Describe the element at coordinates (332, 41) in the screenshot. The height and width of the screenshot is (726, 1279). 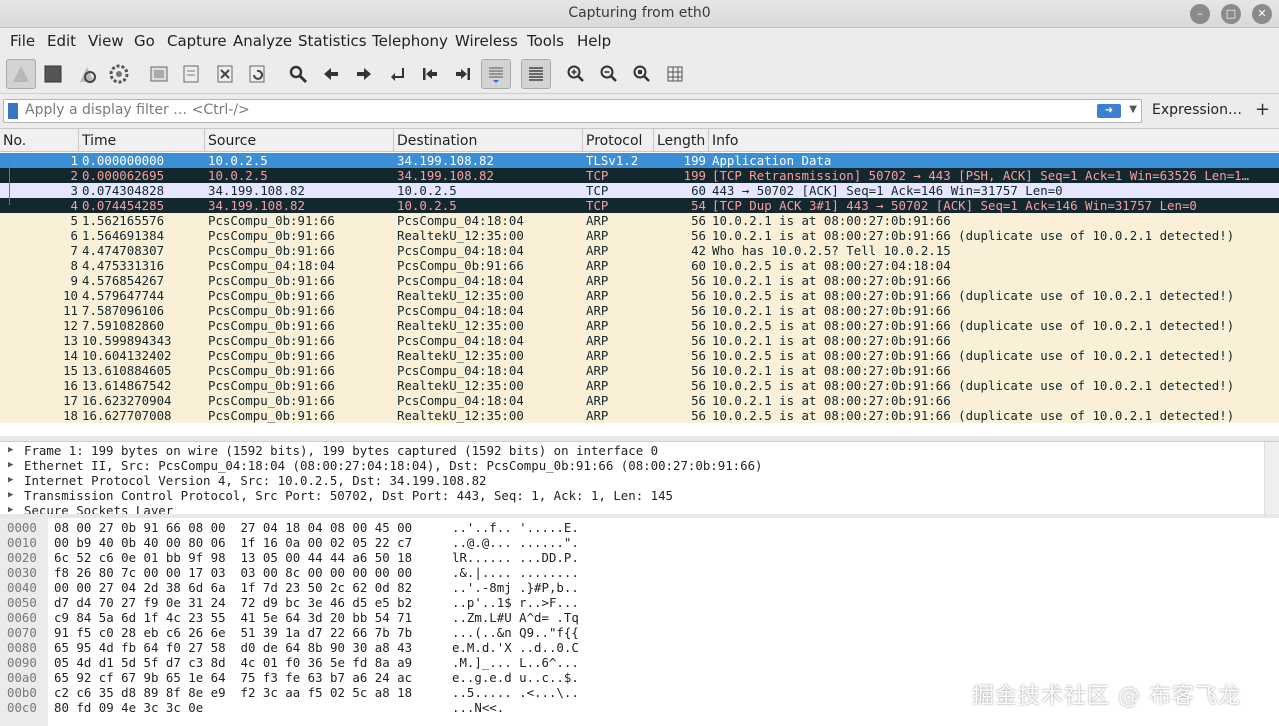
I see `menu-statistics: Statistics` at that location.